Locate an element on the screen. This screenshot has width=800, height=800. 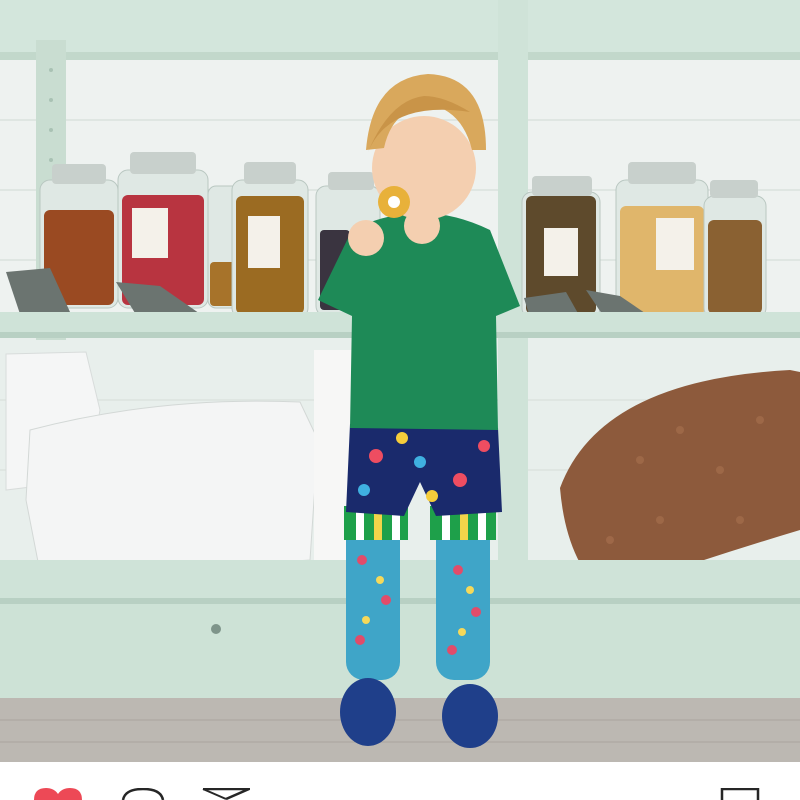
paper-plane-icon is located at coordinates (226, 794).